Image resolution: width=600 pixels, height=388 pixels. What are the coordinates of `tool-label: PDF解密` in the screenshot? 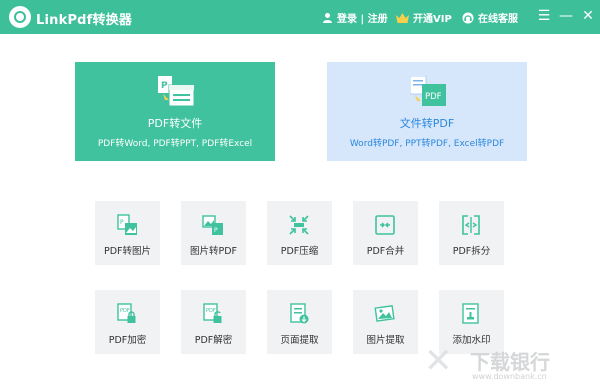 It's located at (213, 340).